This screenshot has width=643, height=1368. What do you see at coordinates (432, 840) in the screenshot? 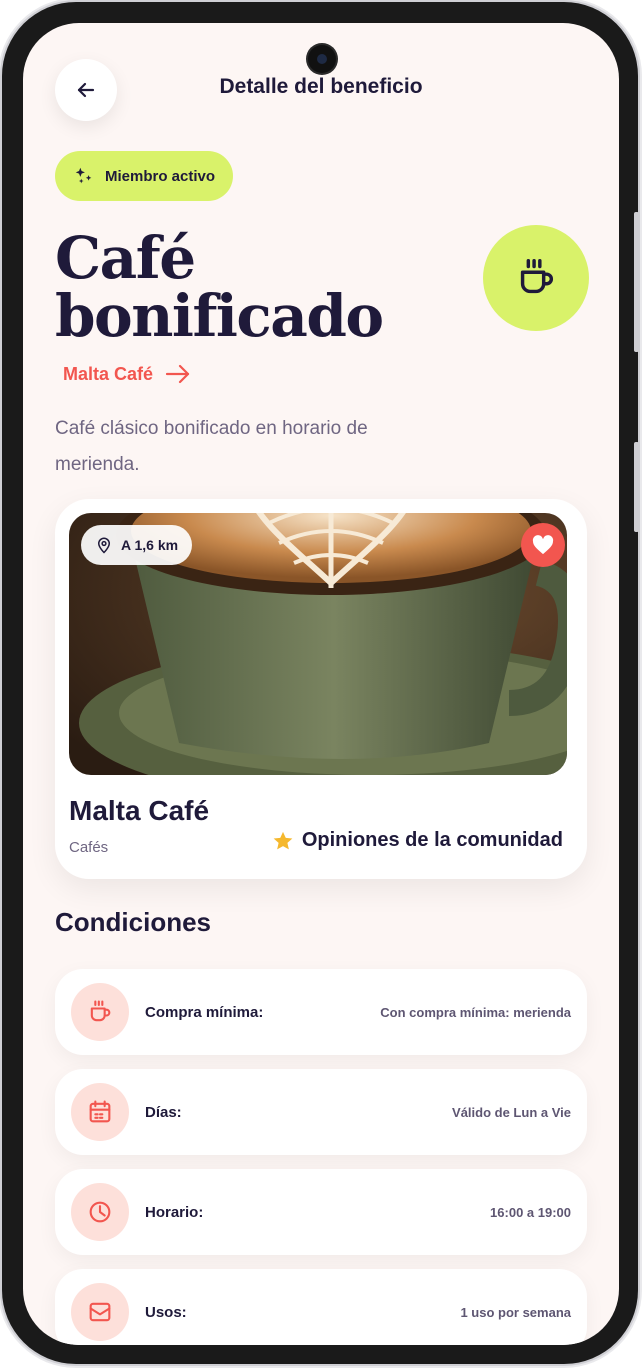
I see `community-reviews-label: Opiniones de la comunidad` at bounding box center [432, 840].